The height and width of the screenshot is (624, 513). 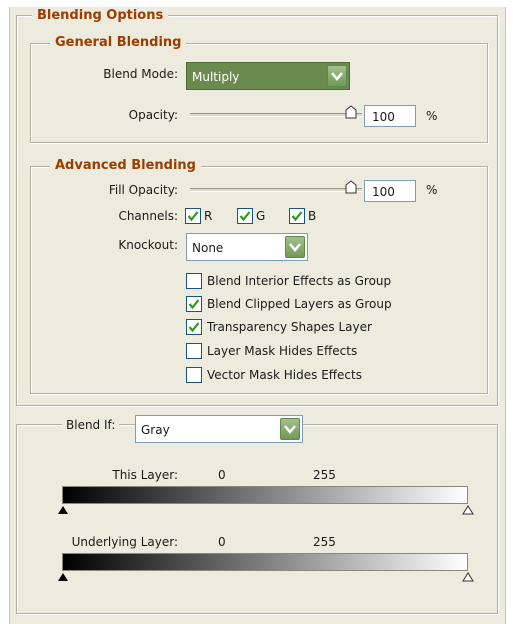 What do you see at coordinates (282, 351) in the screenshot?
I see `layer-mask-hides-effects-label: Layer Mask Hides Effects` at bounding box center [282, 351].